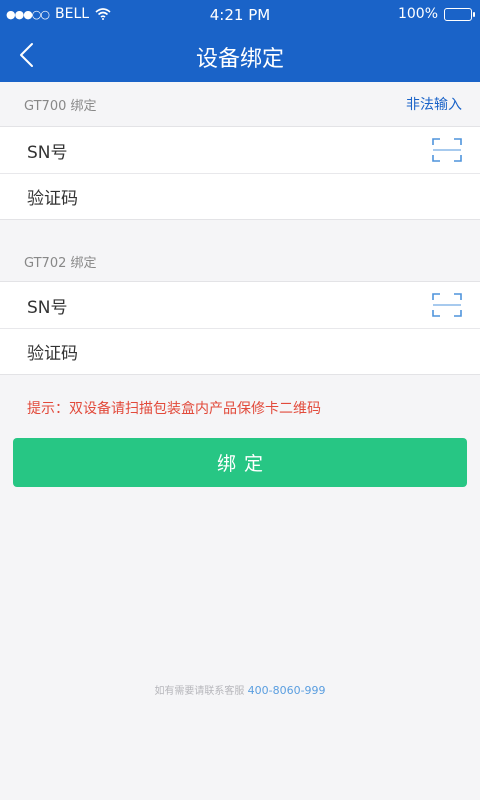 This screenshot has width=480, height=800. I want to click on section-title-gt702: GT702 绑定, so click(60, 263).